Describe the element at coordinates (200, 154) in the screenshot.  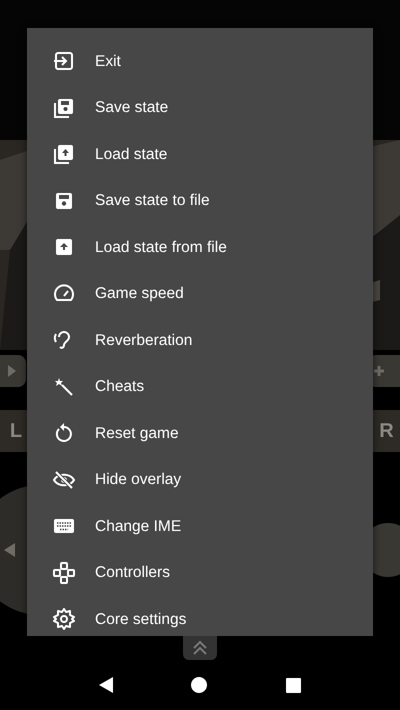
I see `menu-item: Load state` at that location.